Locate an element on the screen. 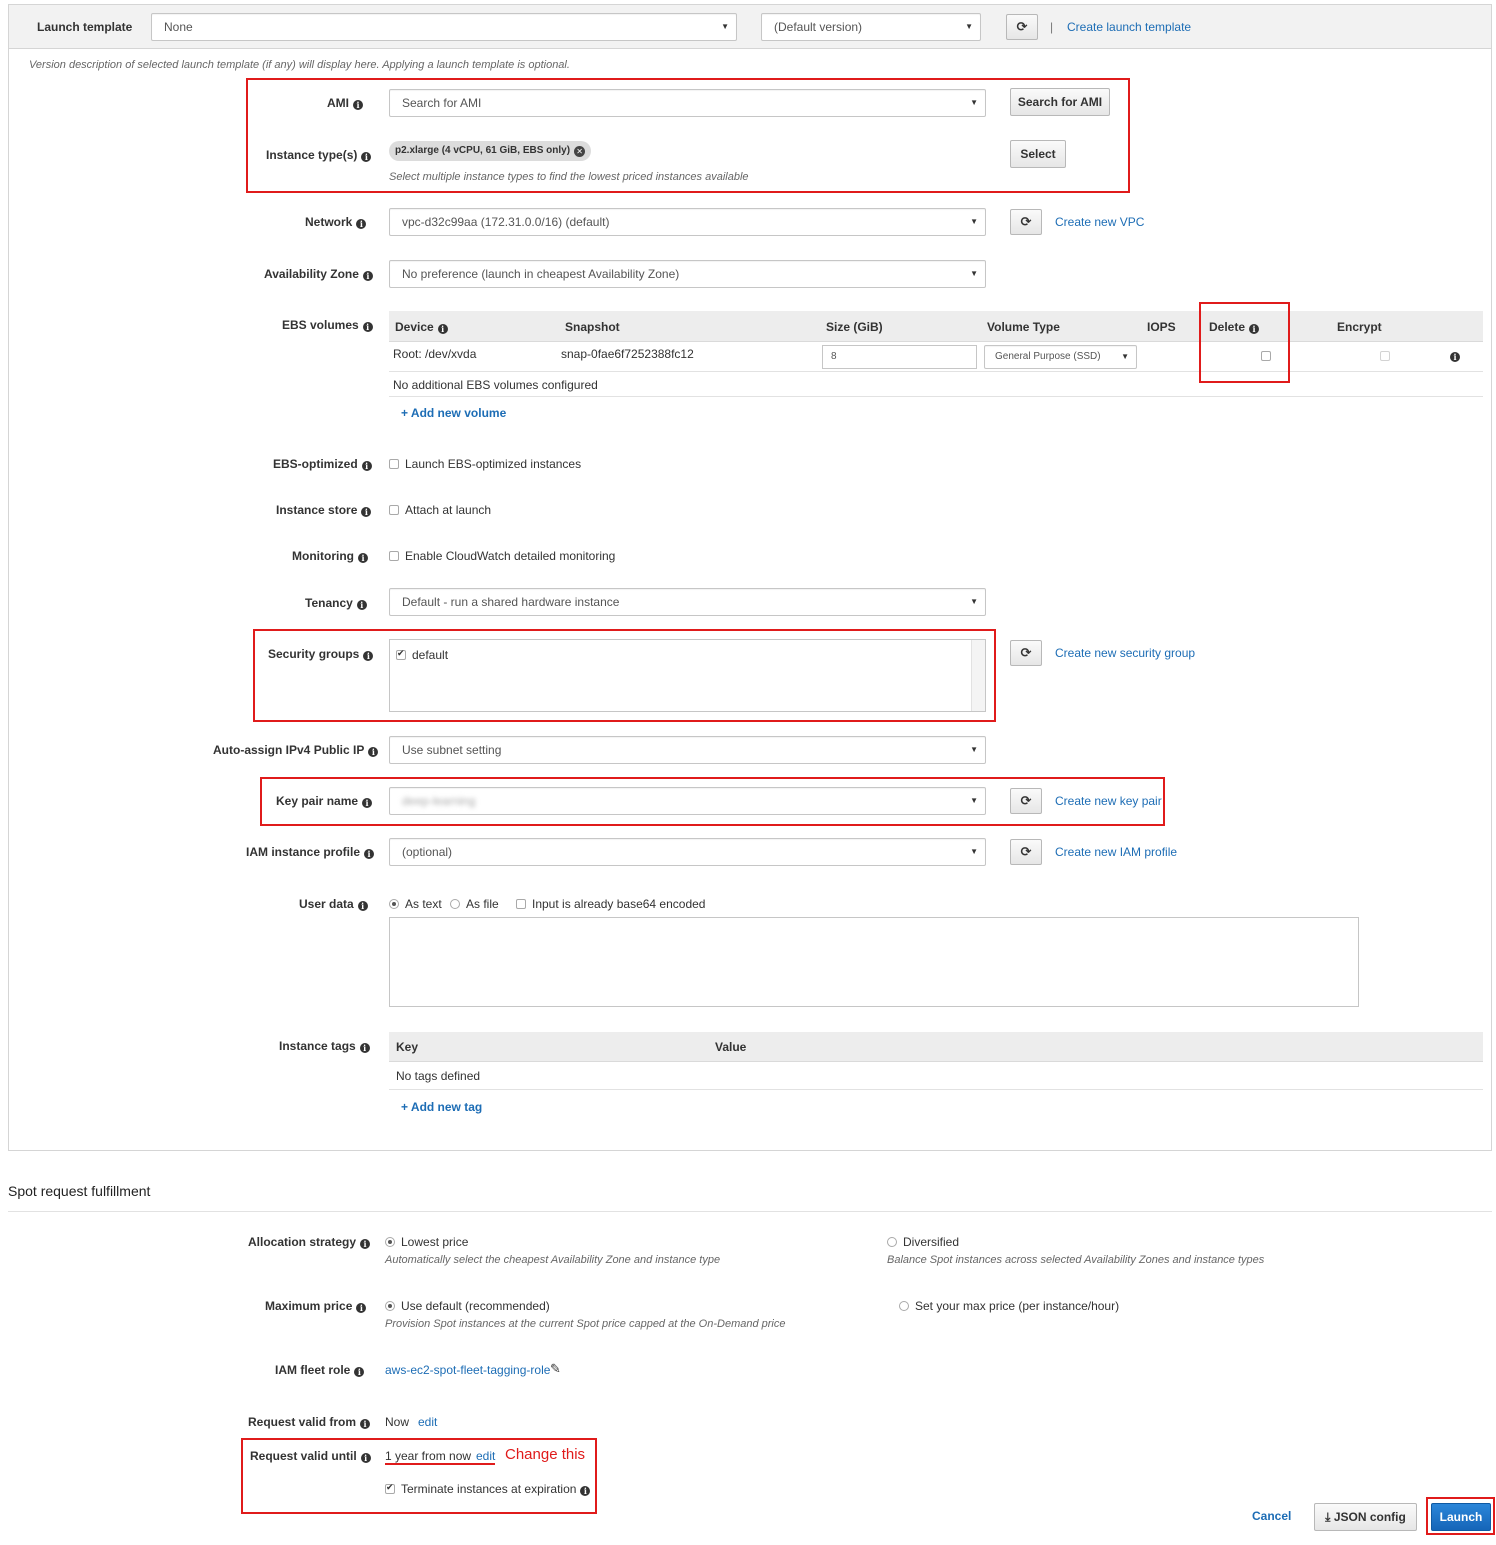  create-key-pair-link: Create new key pair is located at coordinates (1108, 801).